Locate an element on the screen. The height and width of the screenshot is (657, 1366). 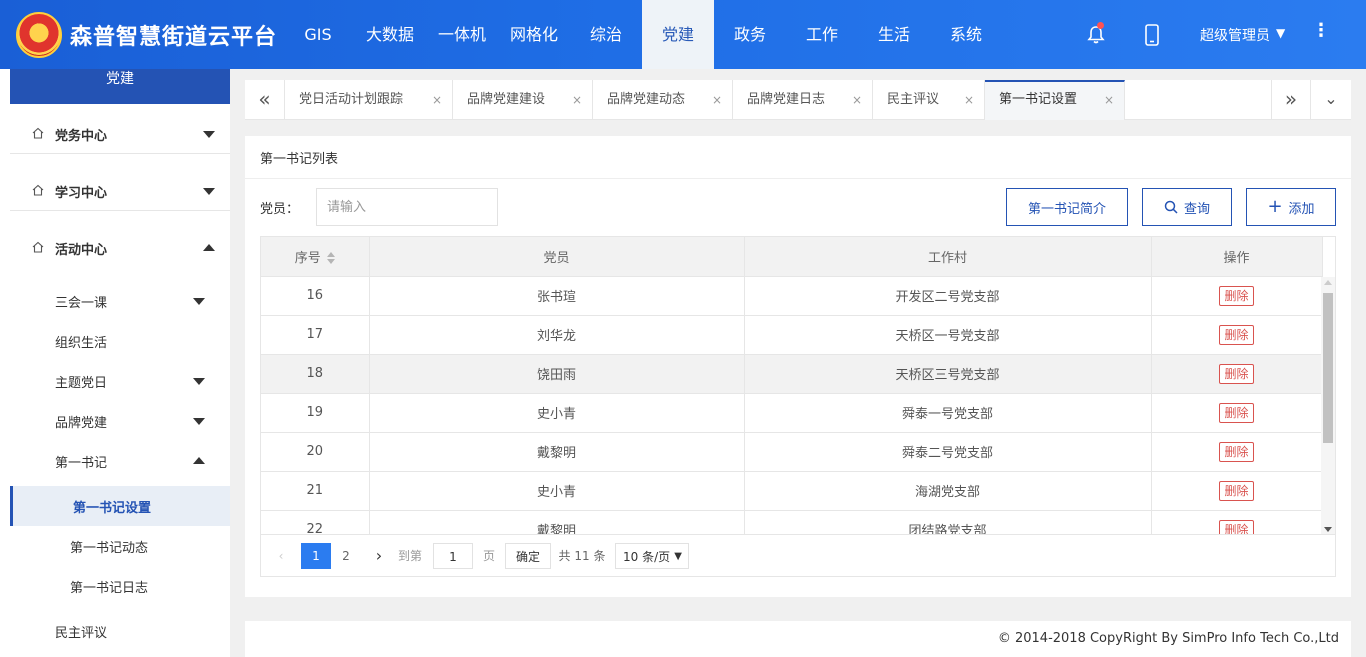
more-vertical-icon: ⋮ is located at coordinates (1321, 31).